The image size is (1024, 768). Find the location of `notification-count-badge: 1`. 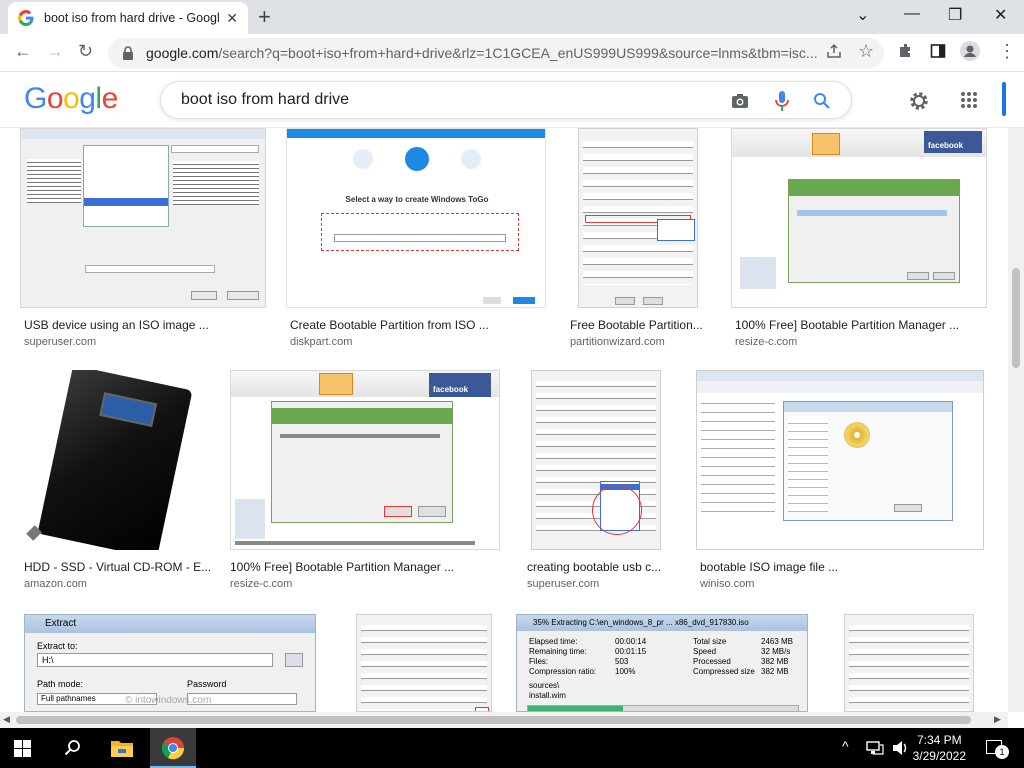

notification-count-badge: 1 is located at coordinates (1002, 752).